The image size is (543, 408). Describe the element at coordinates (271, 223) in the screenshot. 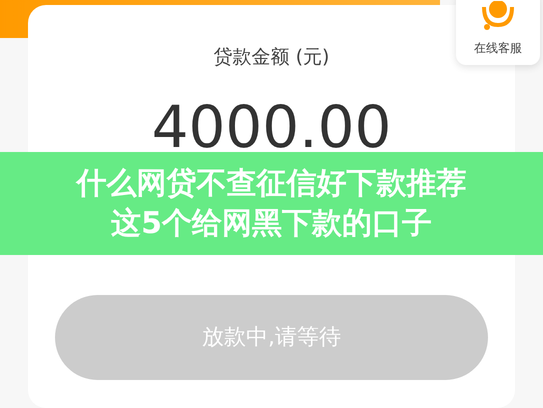

I see `banner-title-line: 这5个给网黑下款的口子` at that location.